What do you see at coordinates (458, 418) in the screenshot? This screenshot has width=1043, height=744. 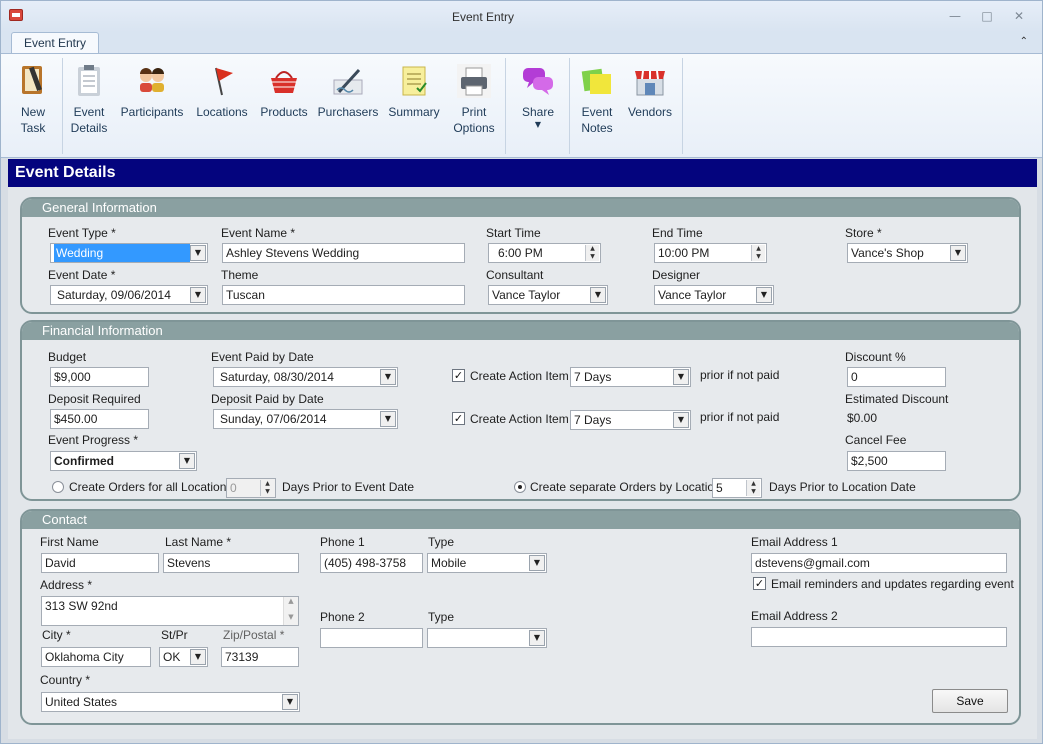 I see `create-action-item-checkbox-2: ✓` at bounding box center [458, 418].